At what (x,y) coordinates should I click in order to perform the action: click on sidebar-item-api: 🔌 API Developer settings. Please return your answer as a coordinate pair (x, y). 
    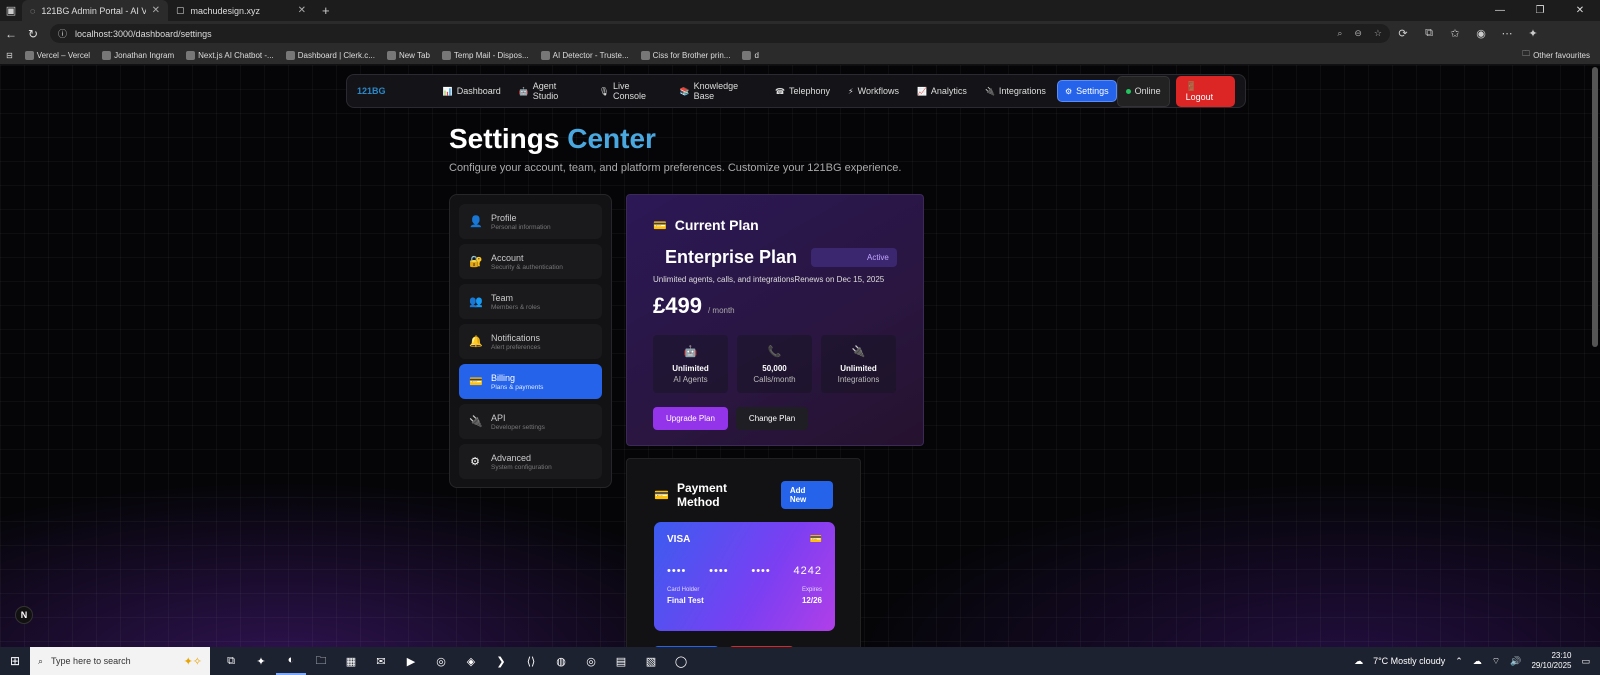
    Looking at the image, I should click on (530, 421).